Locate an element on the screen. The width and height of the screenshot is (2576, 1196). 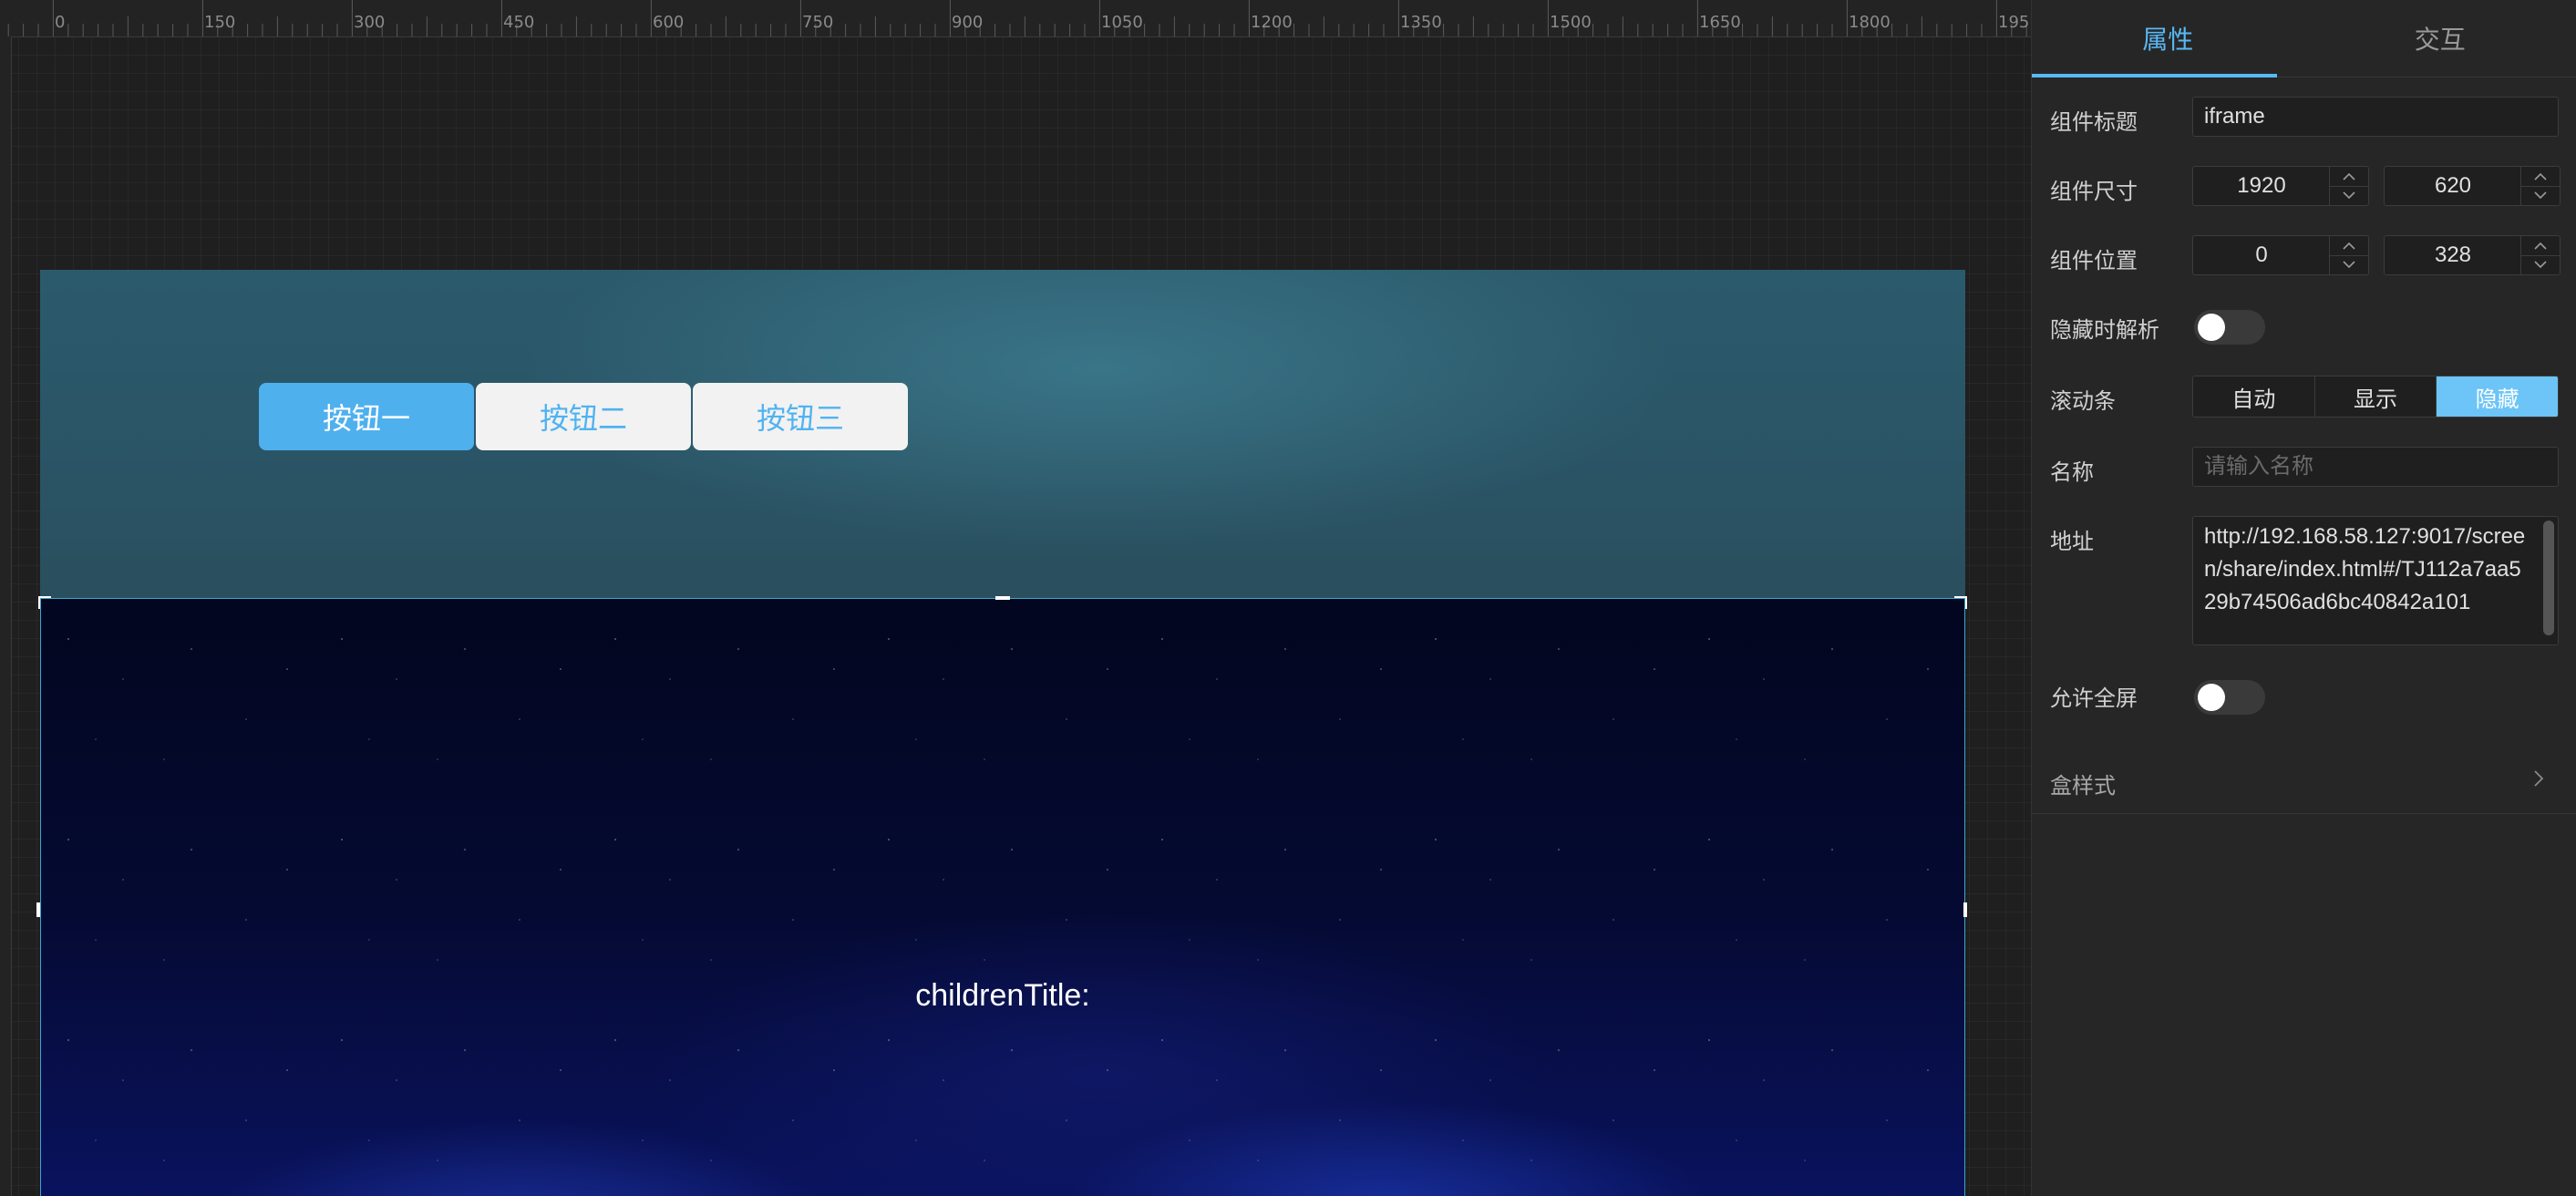
pos-y-decrement is located at coordinates (2540, 264).